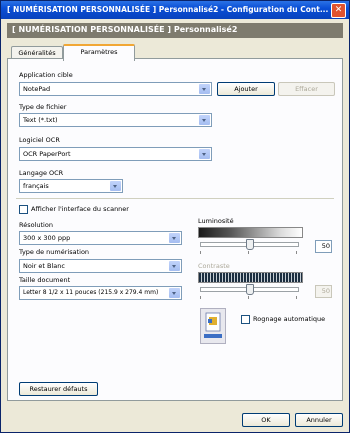 The image size is (350, 433). What do you see at coordinates (80, 209) in the screenshot?
I see `show-scanner-ui-label: Afficher l'interface du scanner` at bounding box center [80, 209].